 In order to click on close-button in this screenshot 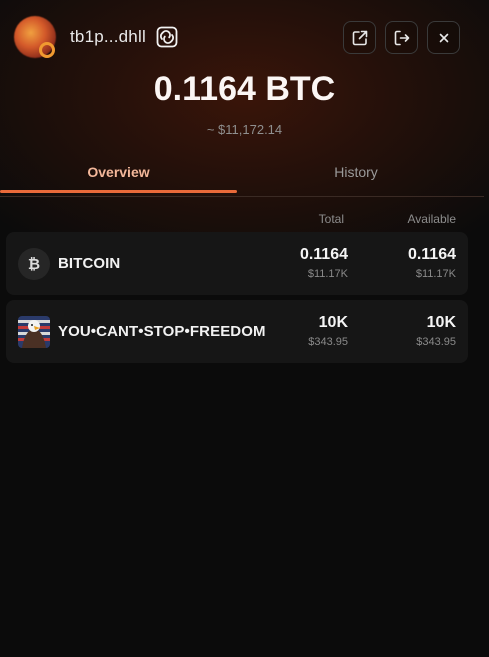, I will do `click(443, 37)`.